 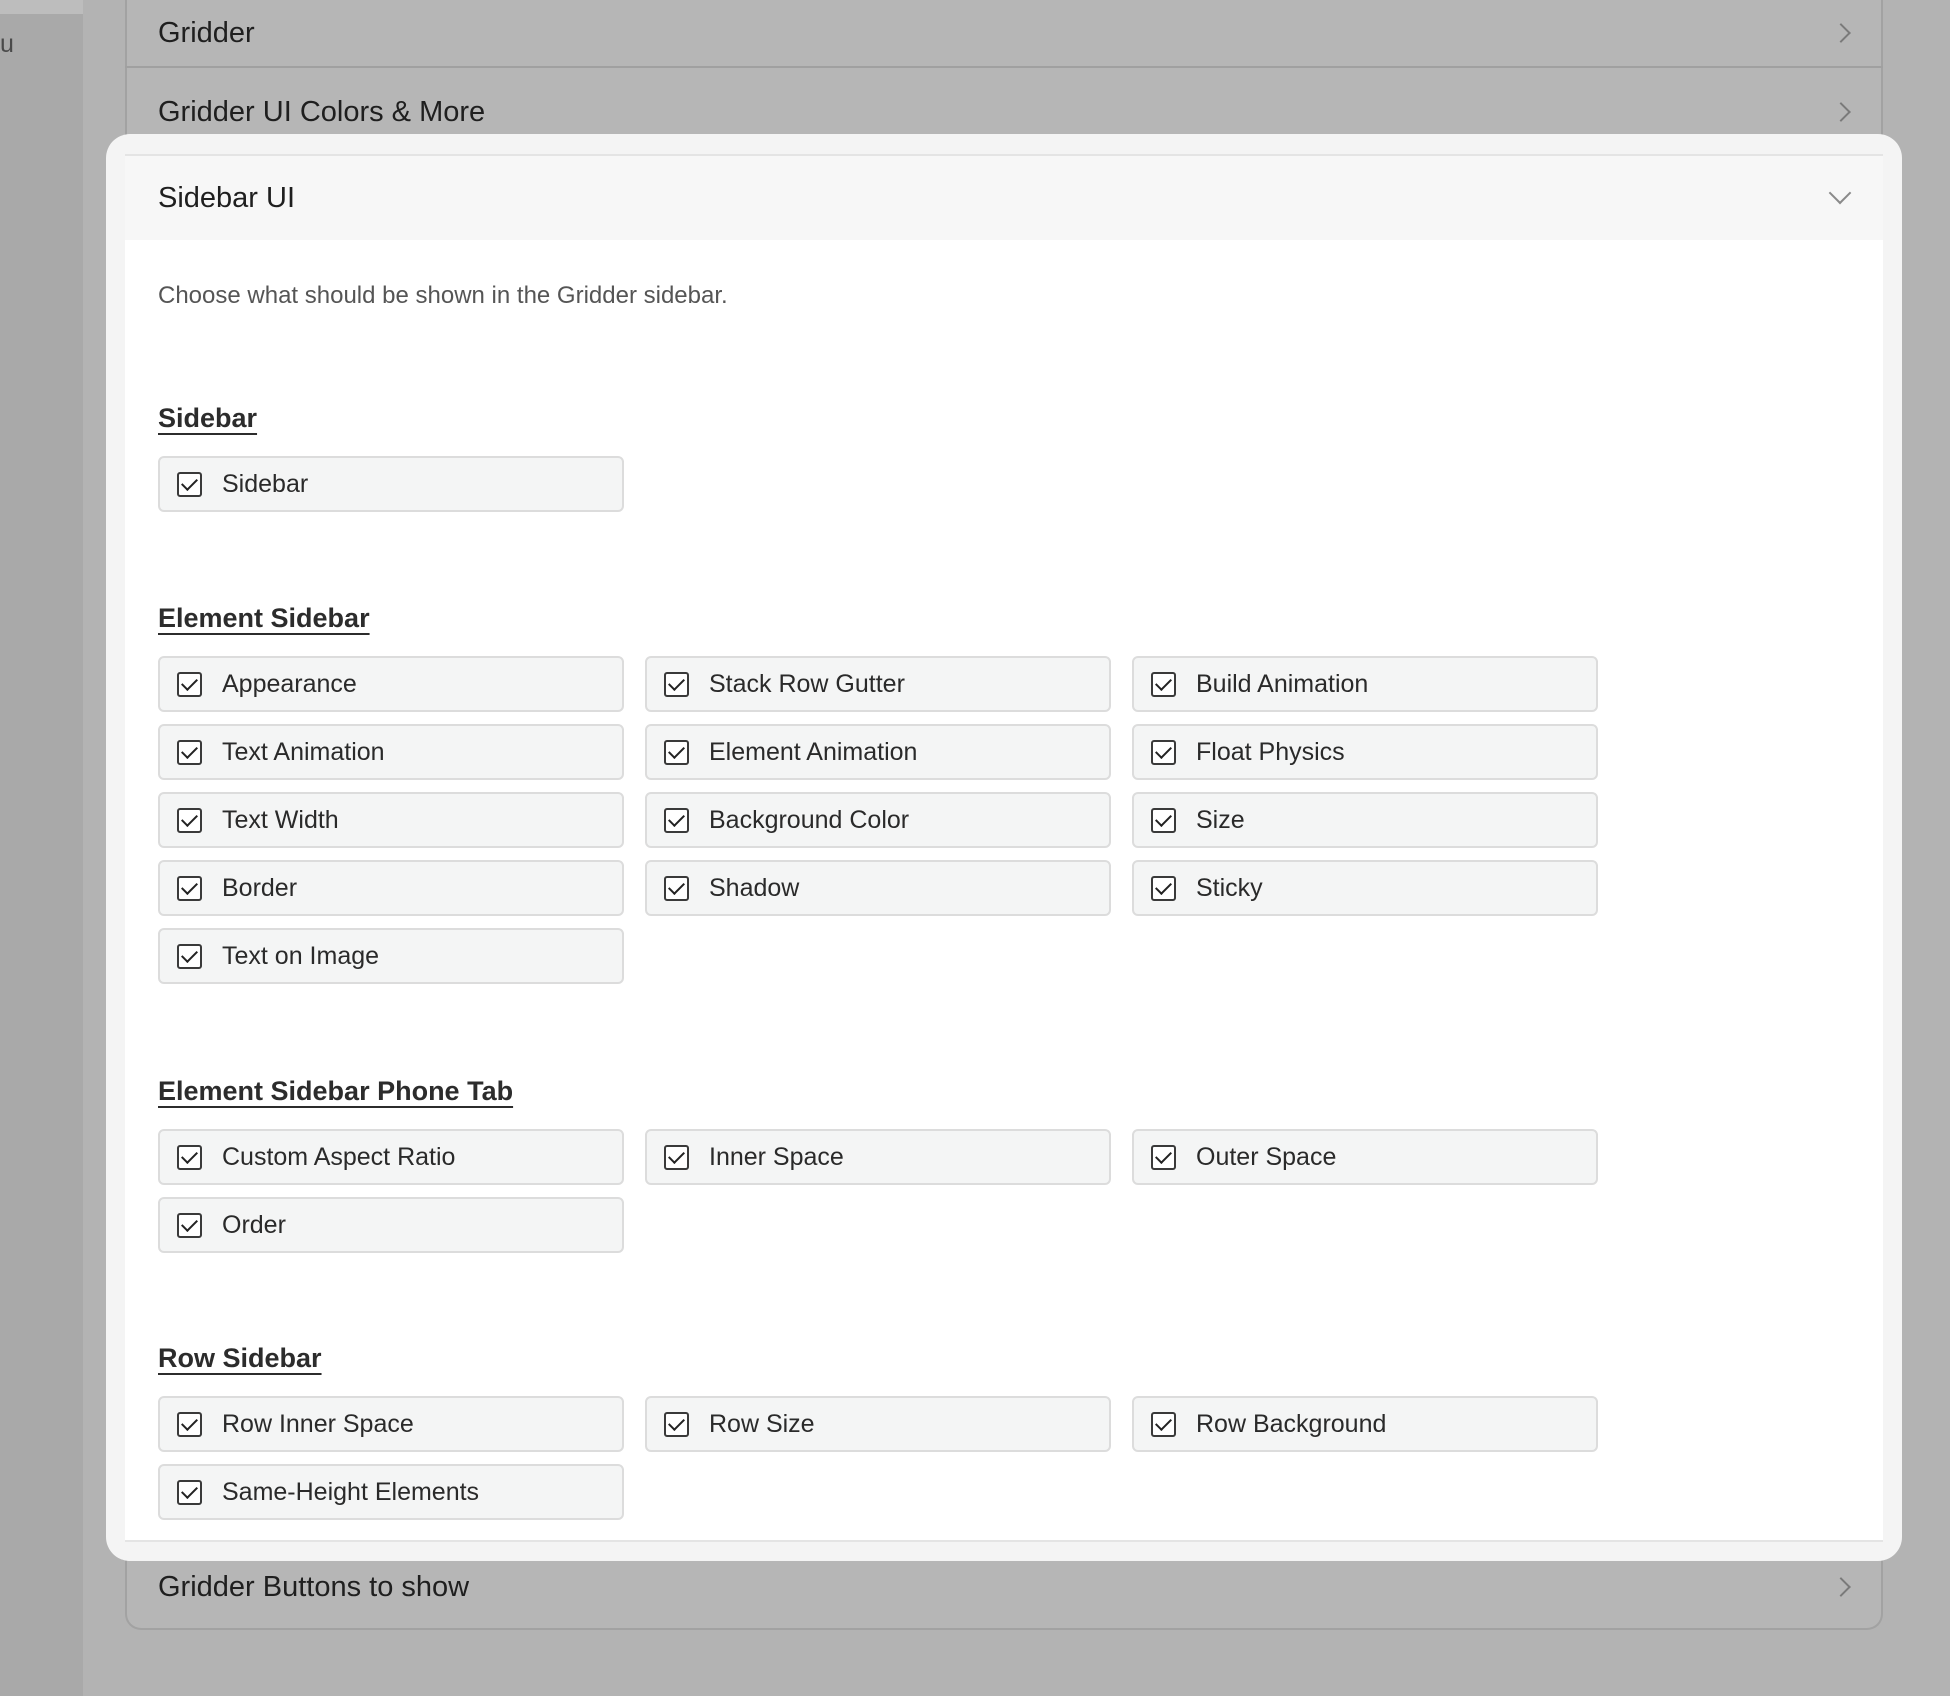 What do you see at coordinates (336, 1091) in the screenshot?
I see `group-title-element-sidebar-phone-tab: Element Sidebar Phone Tab` at bounding box center [336, 1091].